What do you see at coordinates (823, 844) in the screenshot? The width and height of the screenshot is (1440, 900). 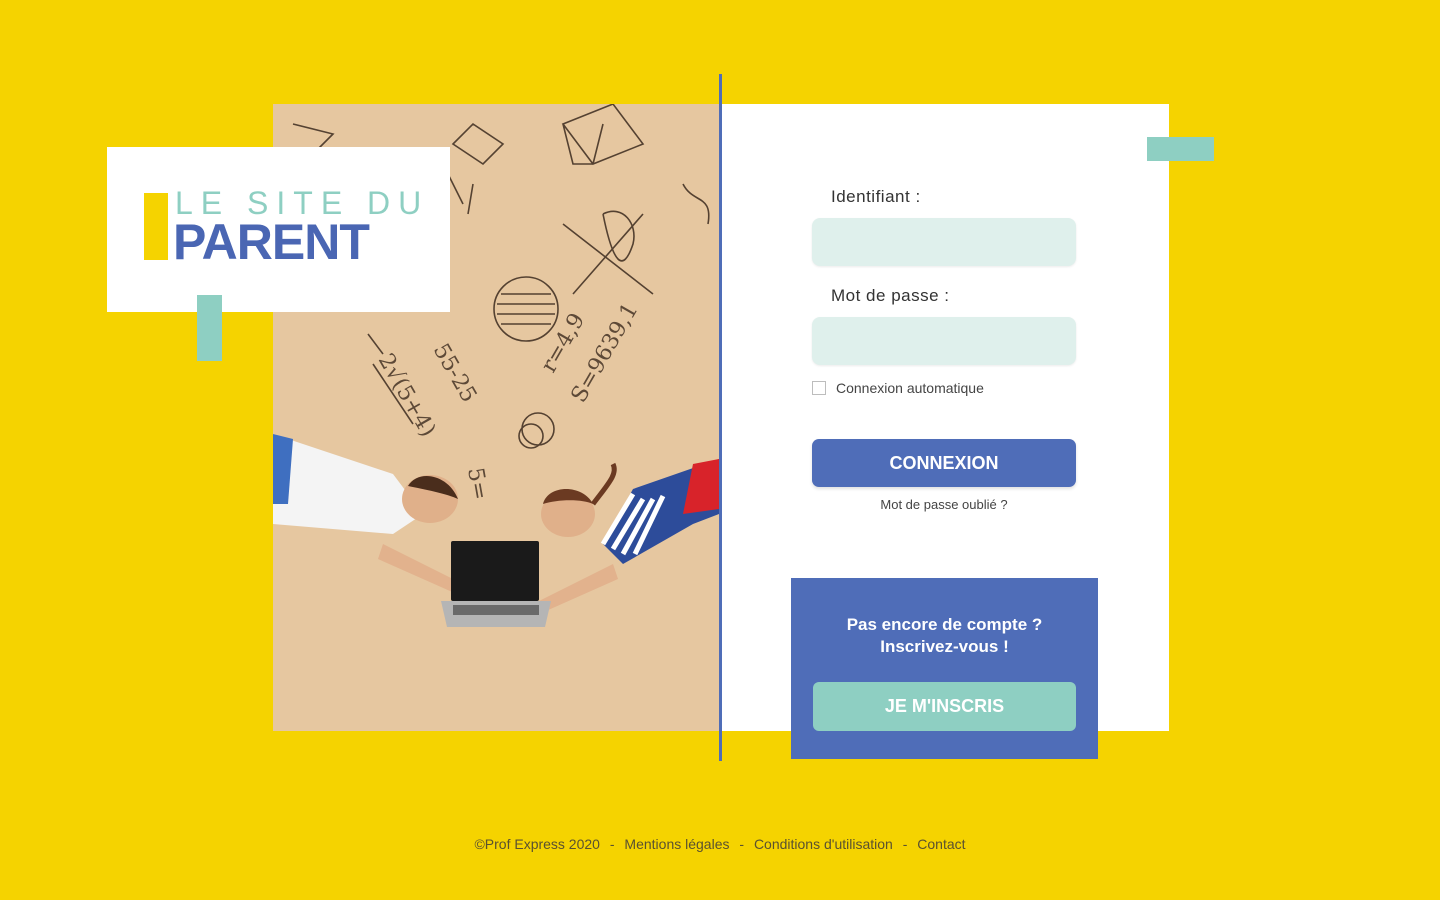 I see `footer-link-conditions: Conditions d'utilisation` at bounding box center [823, 844].